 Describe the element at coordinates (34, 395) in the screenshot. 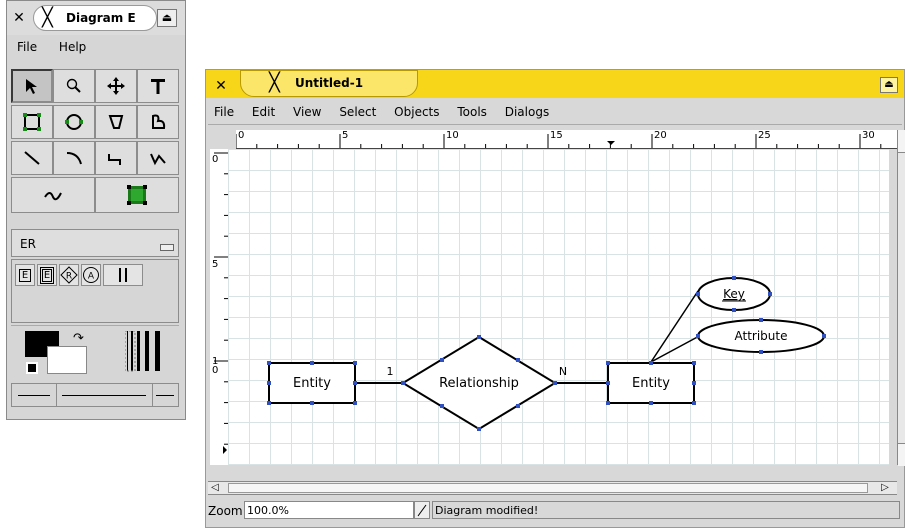

I see `start-arrow-selector` at that location.